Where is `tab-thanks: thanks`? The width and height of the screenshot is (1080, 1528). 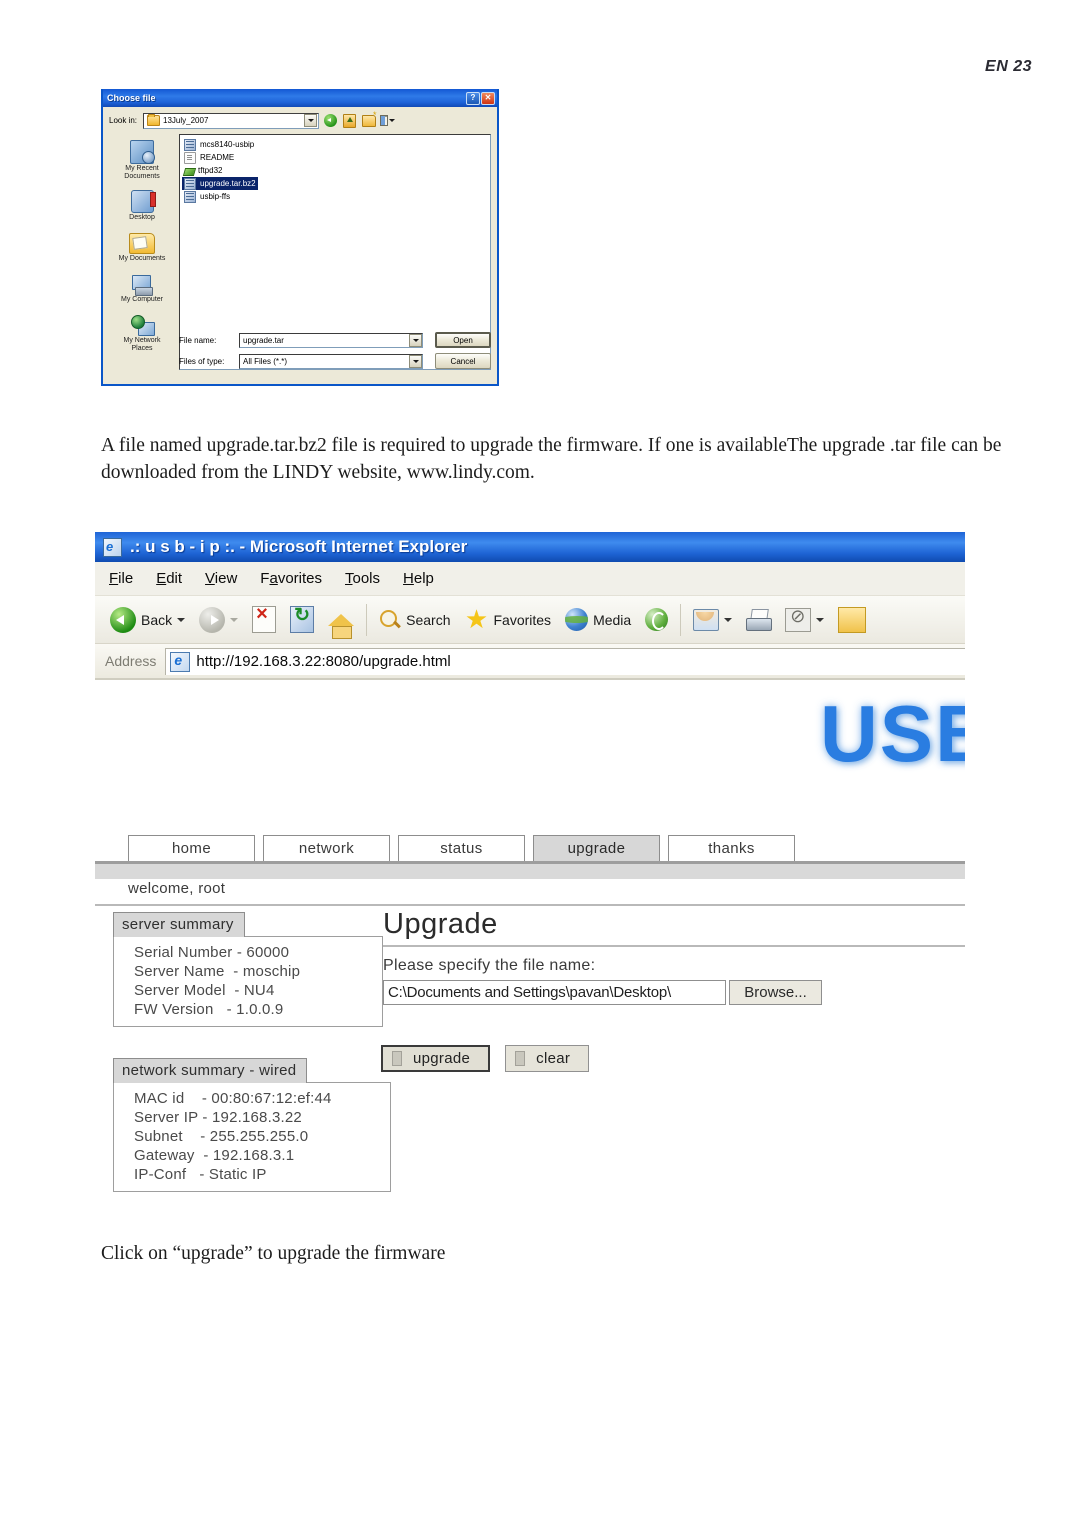
tab-thanks: thanks is located at coordinates (731, 848).